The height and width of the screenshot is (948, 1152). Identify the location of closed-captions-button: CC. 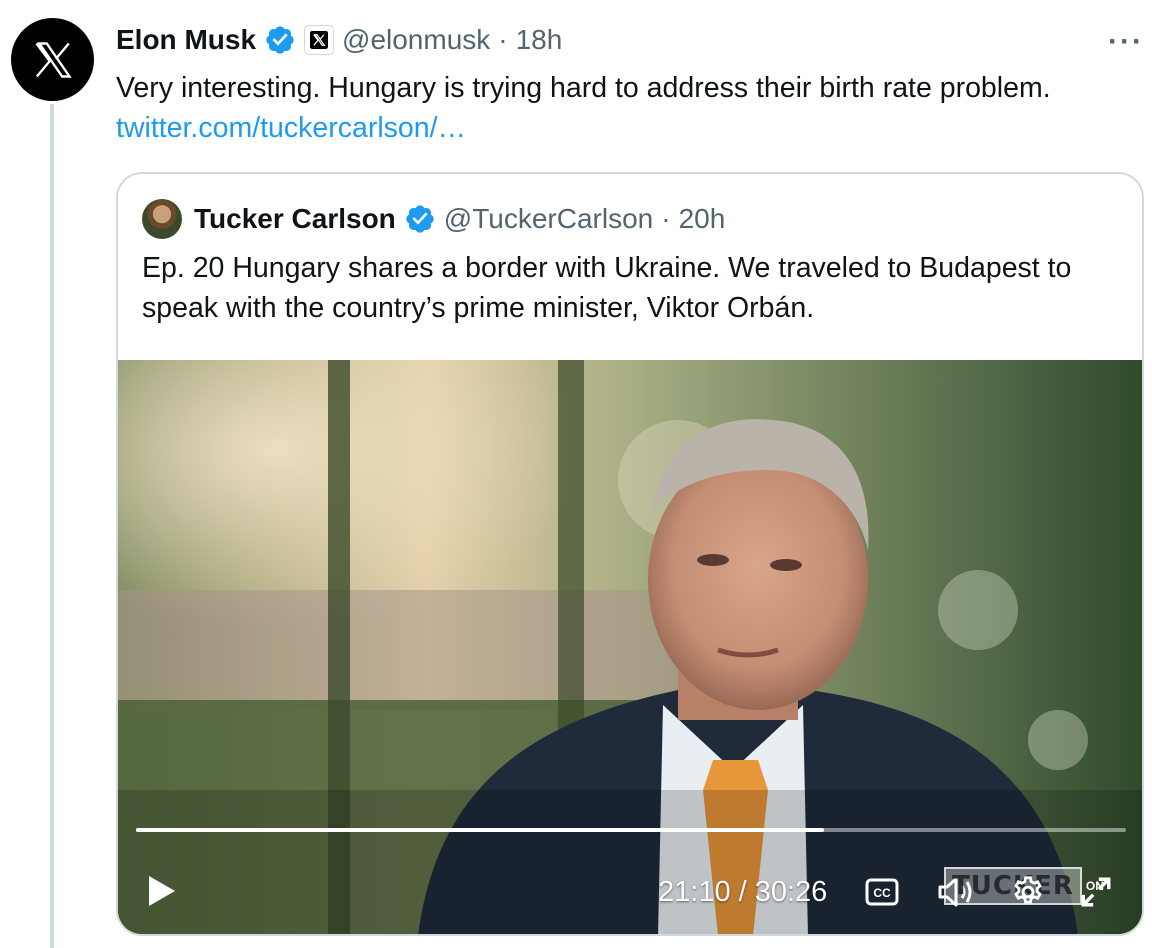
(882, 892).